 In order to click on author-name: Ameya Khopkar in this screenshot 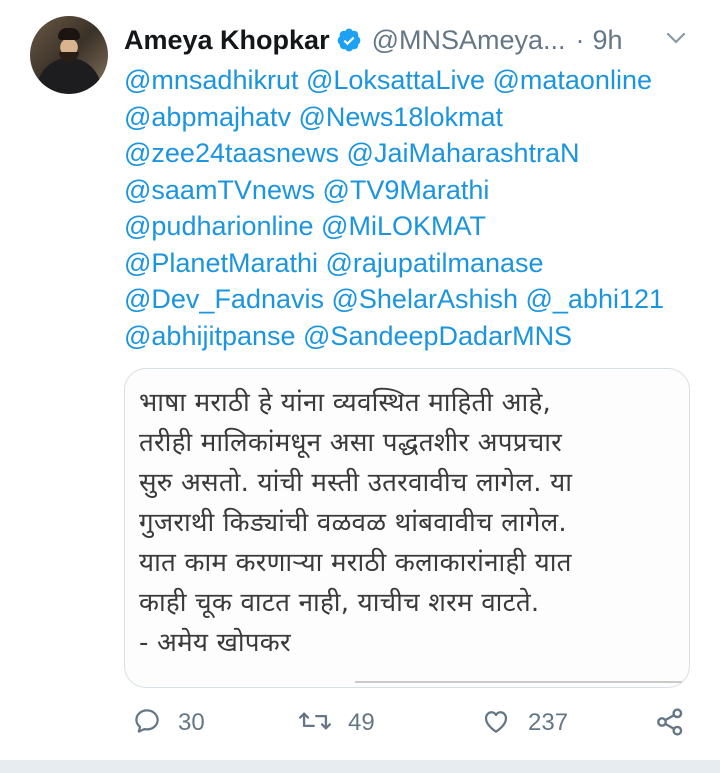, I will do `click(227, 40)`.